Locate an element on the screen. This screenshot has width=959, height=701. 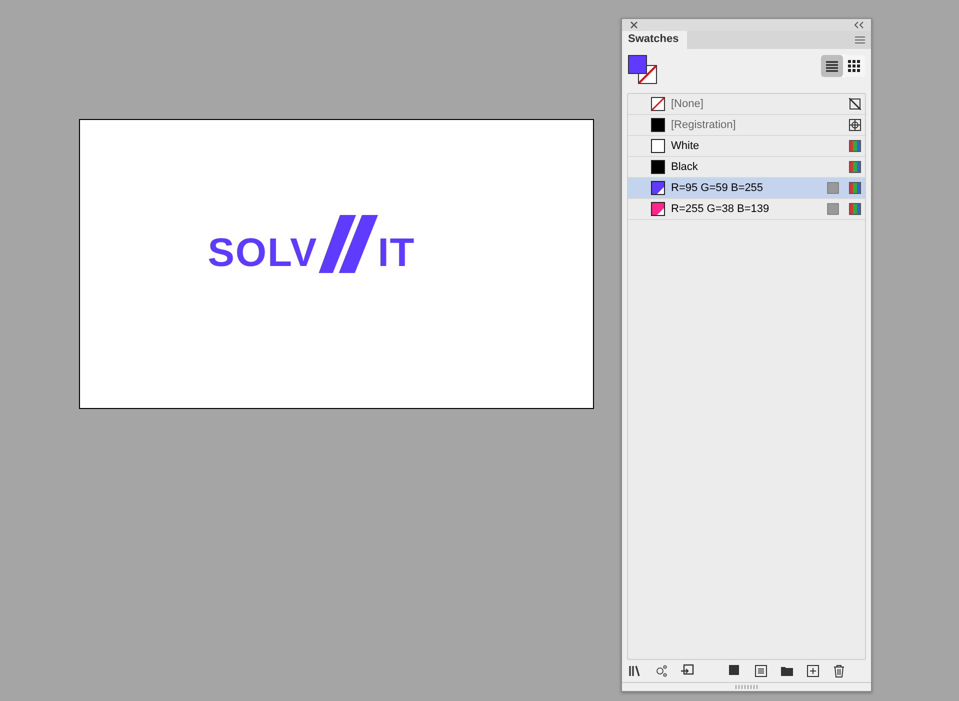
list-view-button is located at coordinates (832, 66).